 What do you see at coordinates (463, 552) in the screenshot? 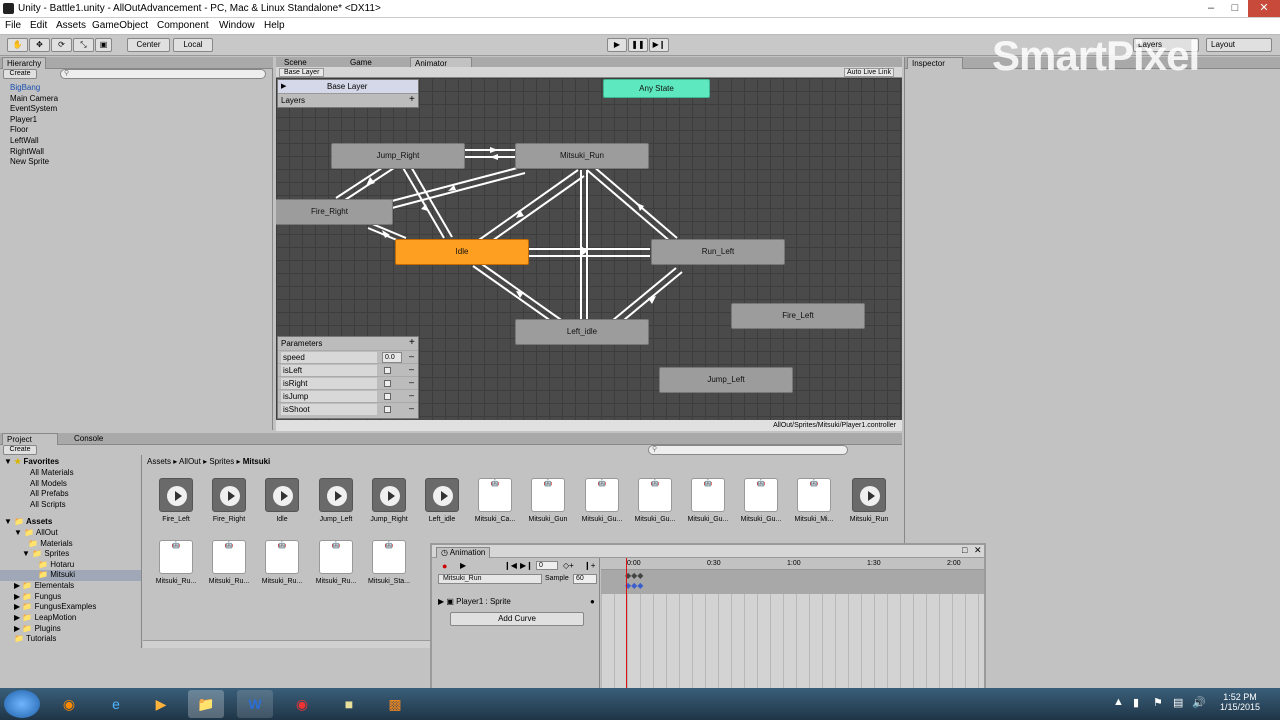
I see `tab-animation: ◷ Animation` at bounding box center [463, 552].